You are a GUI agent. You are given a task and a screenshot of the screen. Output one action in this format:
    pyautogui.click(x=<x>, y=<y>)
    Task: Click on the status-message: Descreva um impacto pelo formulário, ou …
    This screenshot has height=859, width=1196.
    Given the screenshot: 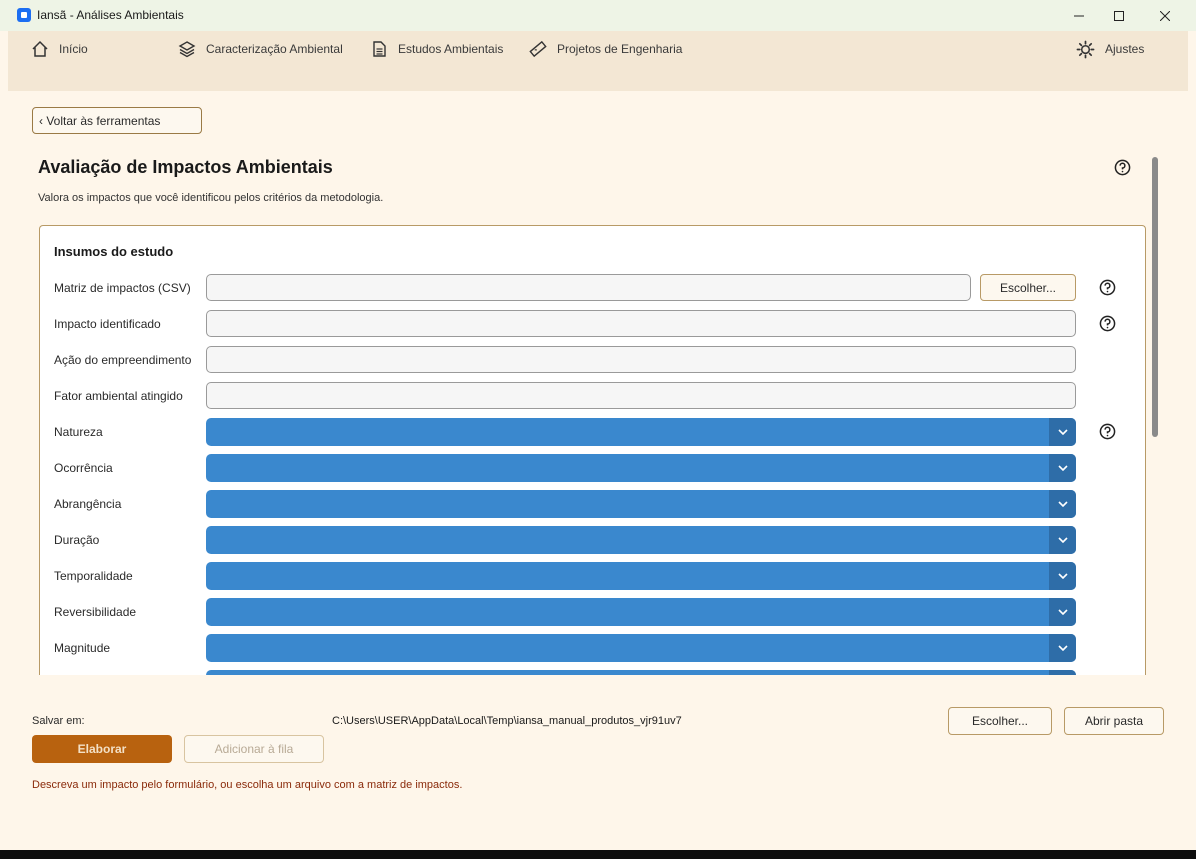 What is the action you would take?
    pyautogui.click(x=247, y=785)
    